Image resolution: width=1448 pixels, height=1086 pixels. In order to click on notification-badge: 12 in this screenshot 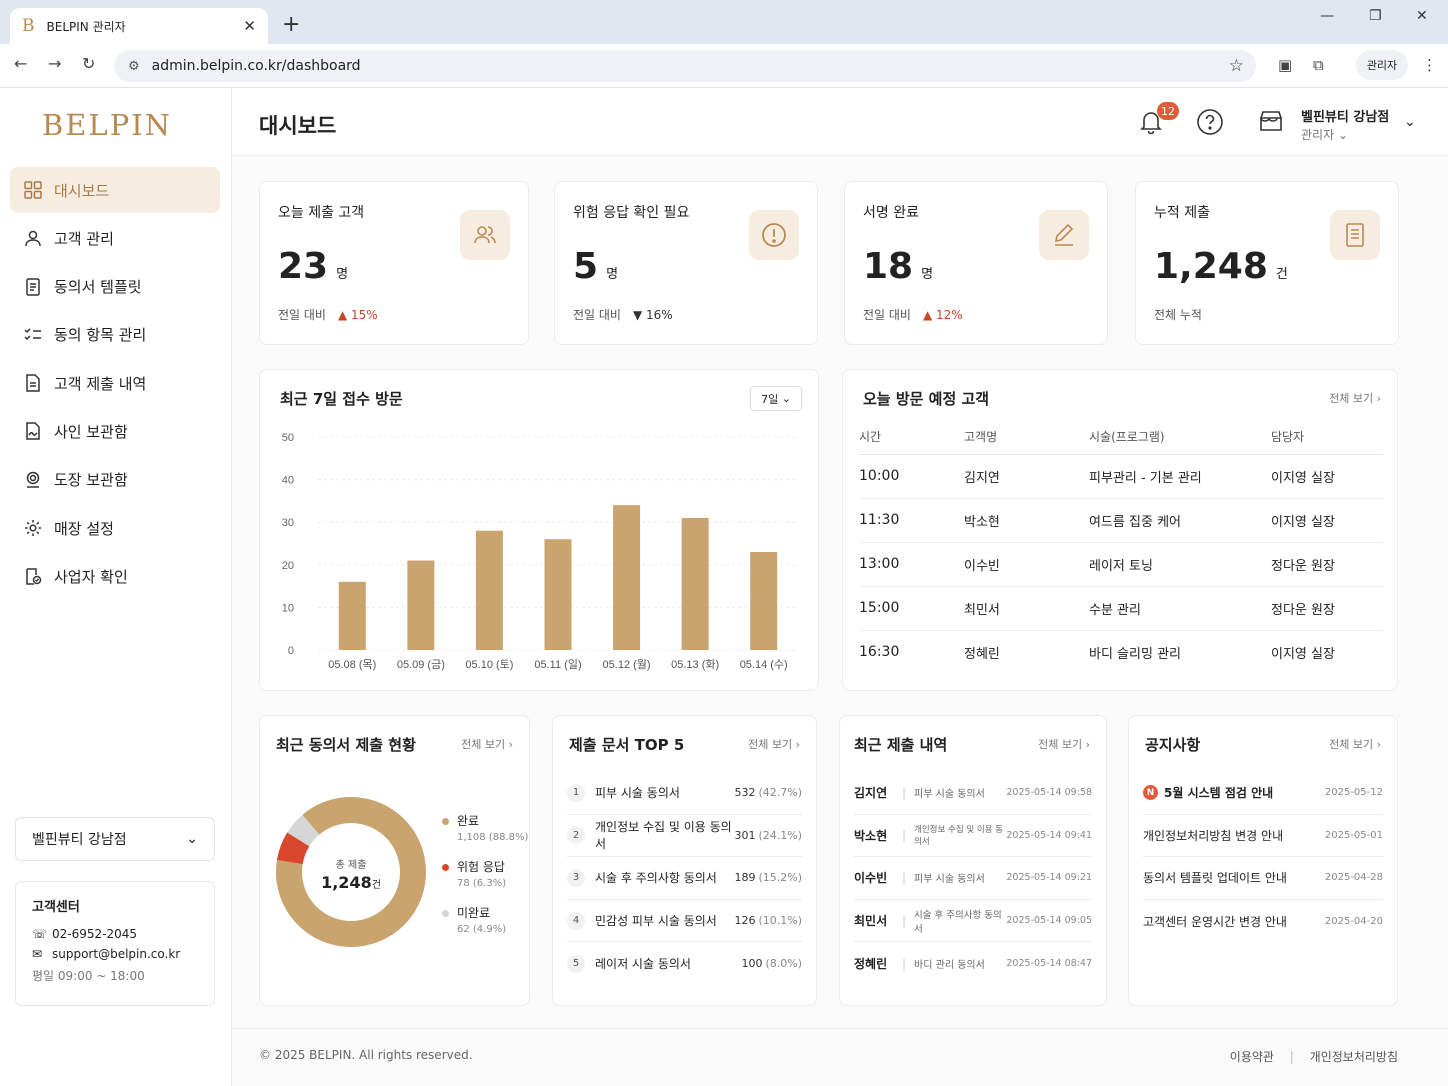, I will do `click(1168, 111)`.